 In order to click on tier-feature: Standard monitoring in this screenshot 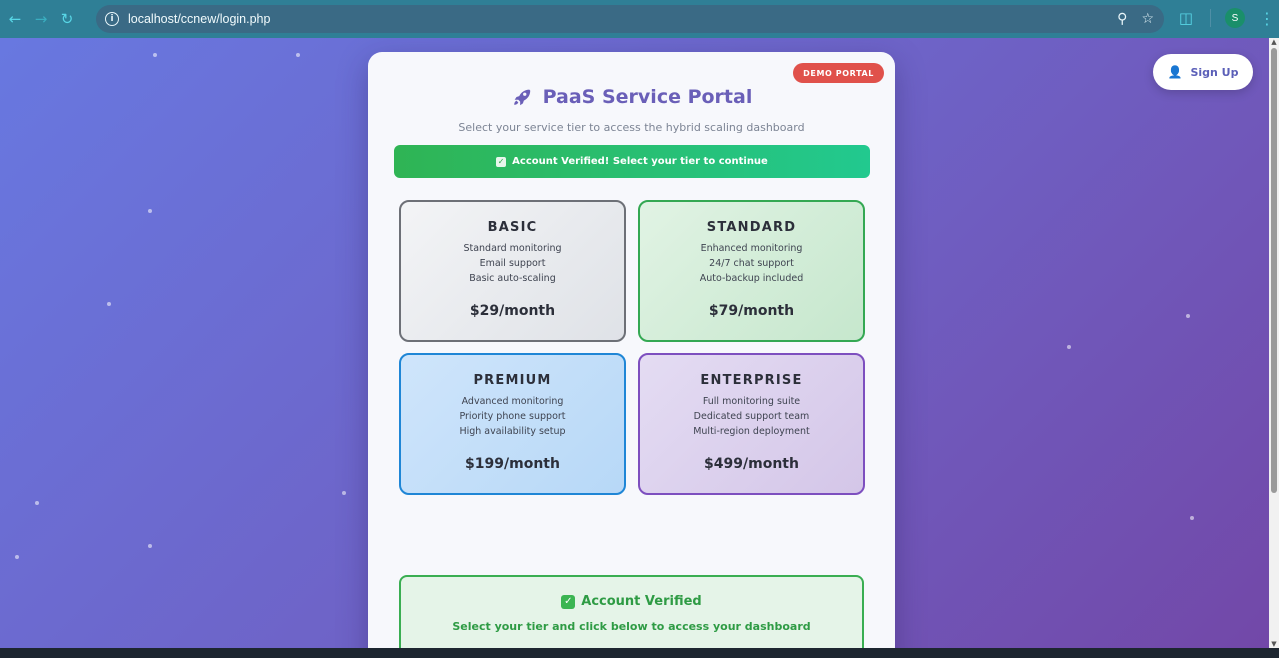, I will do `click(512, 248)`.